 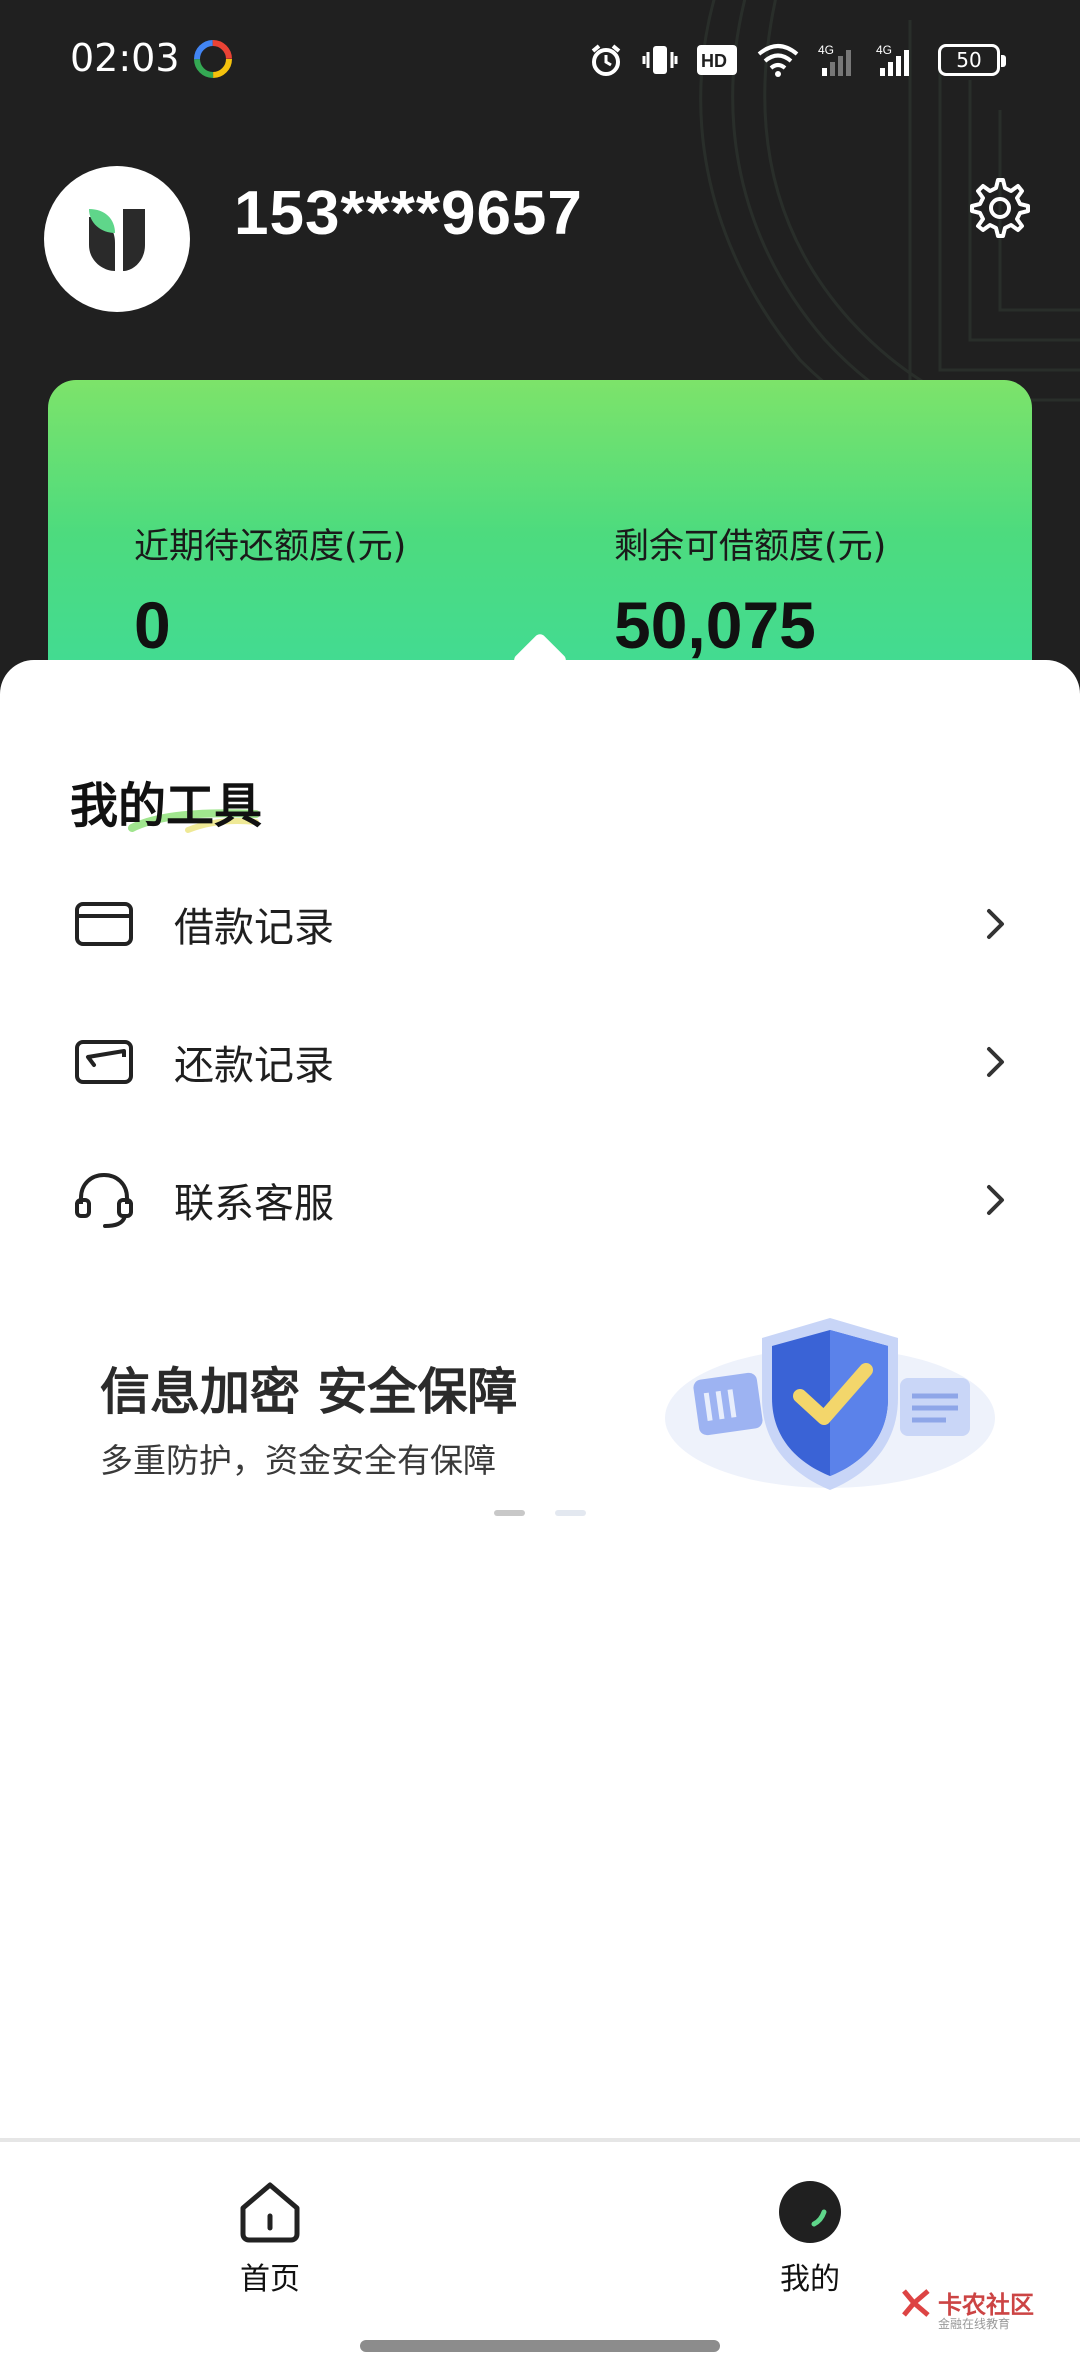 What do you see at coordinates (254, 1204) in the screenshot?
I see `menu-item-label: 联系客服` at bounding box center [254, 1204].